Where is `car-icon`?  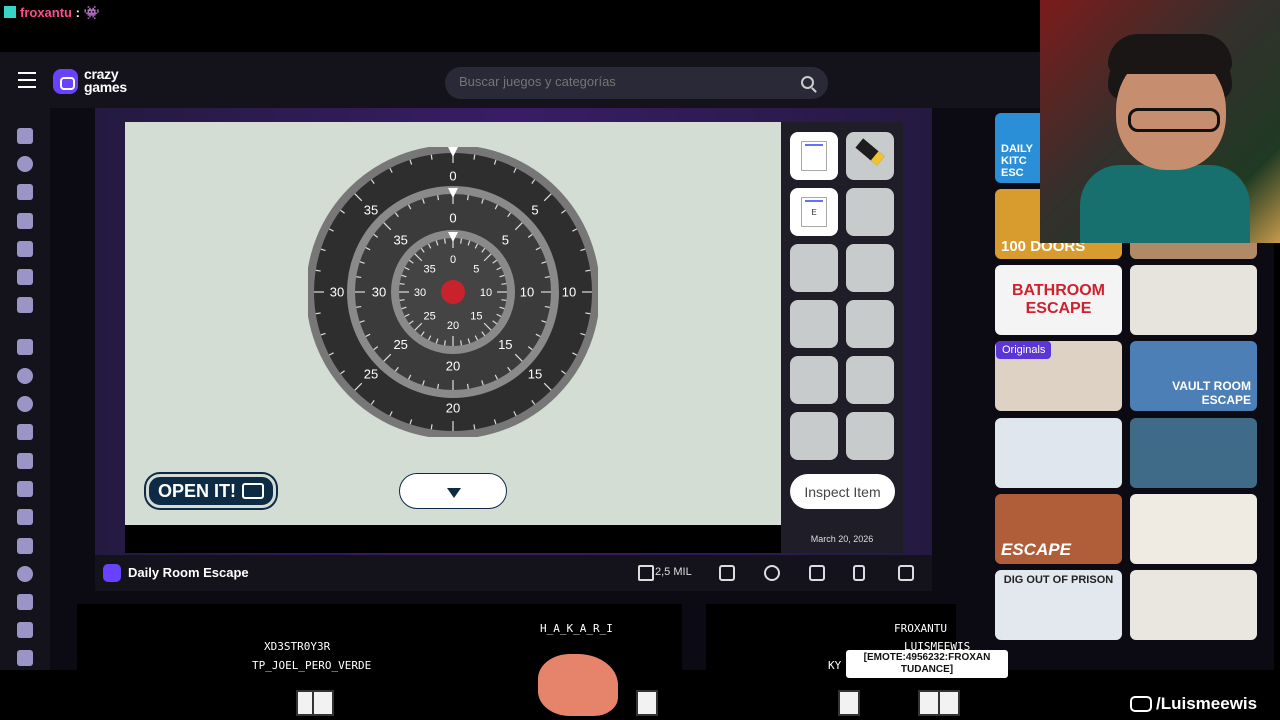 car-icon is located at coordinates (25, 546).